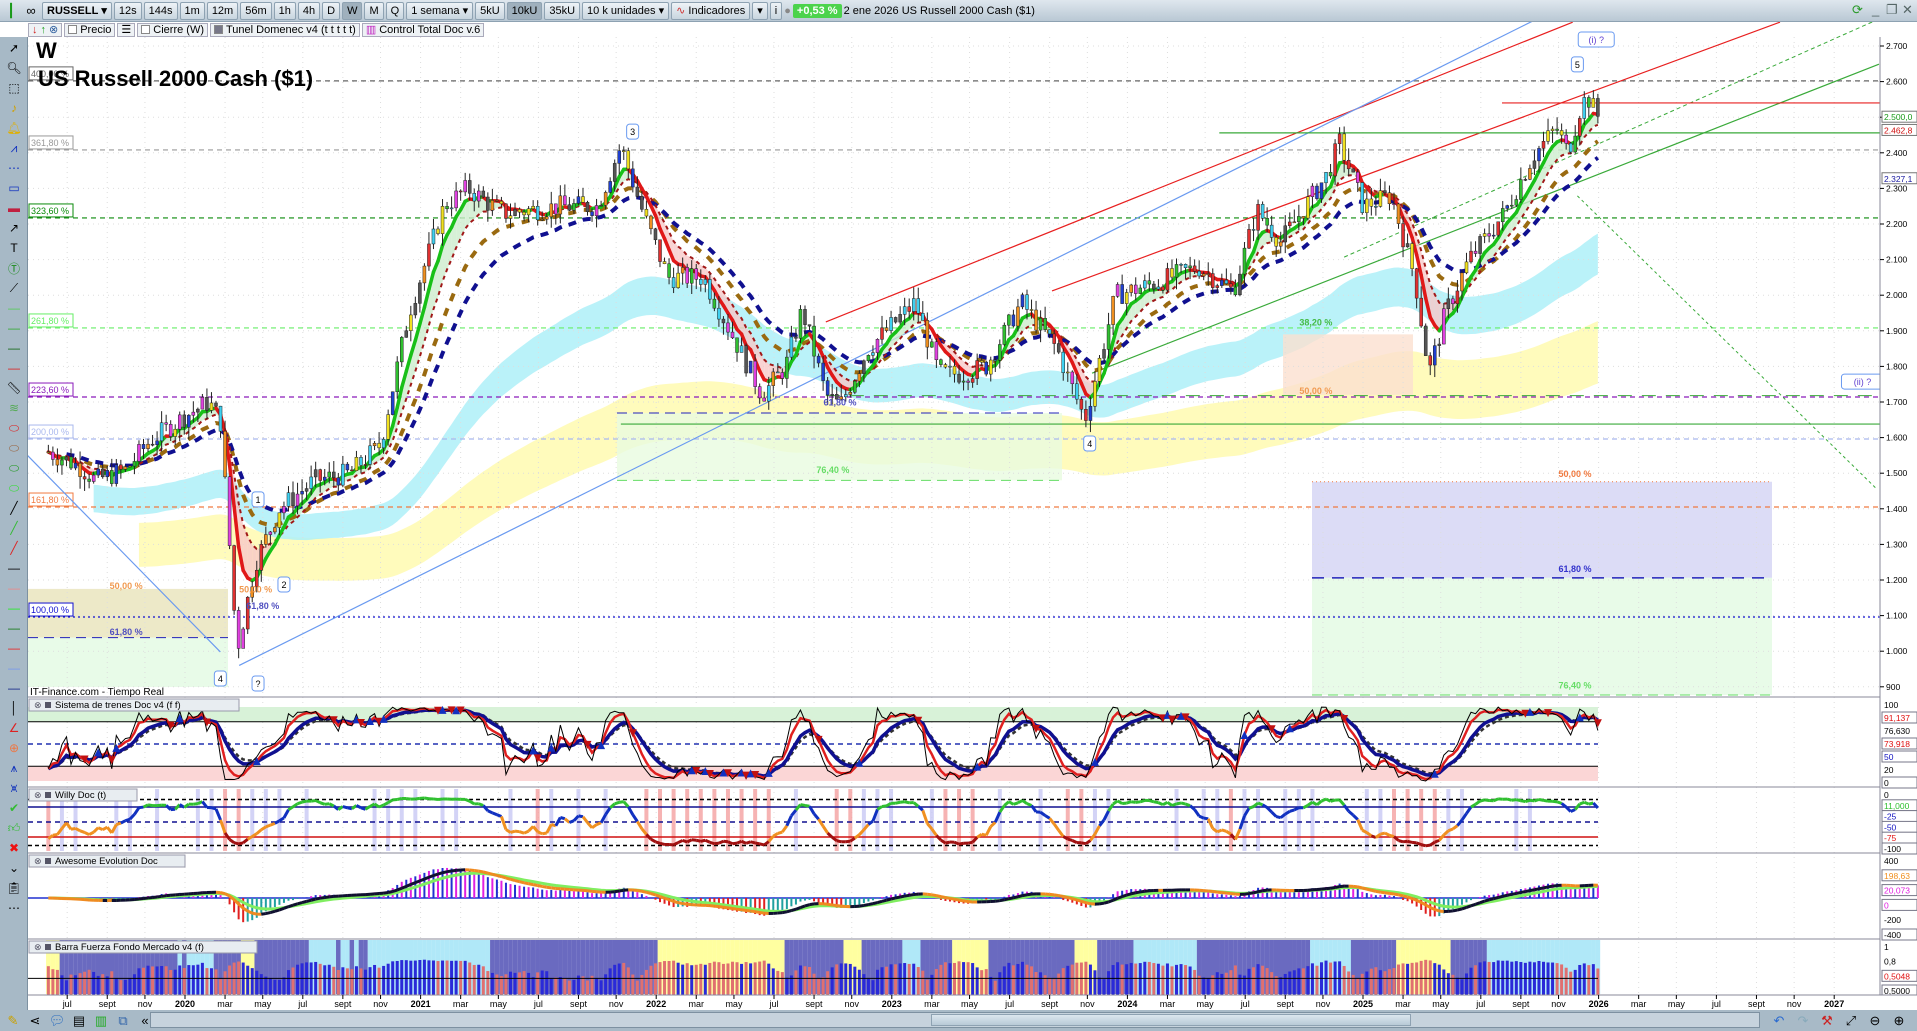 The image size is (1917, 1031). I want to click on legend-tunel: Tunel Domenec v4 (t t t t t), so click(285, 29).